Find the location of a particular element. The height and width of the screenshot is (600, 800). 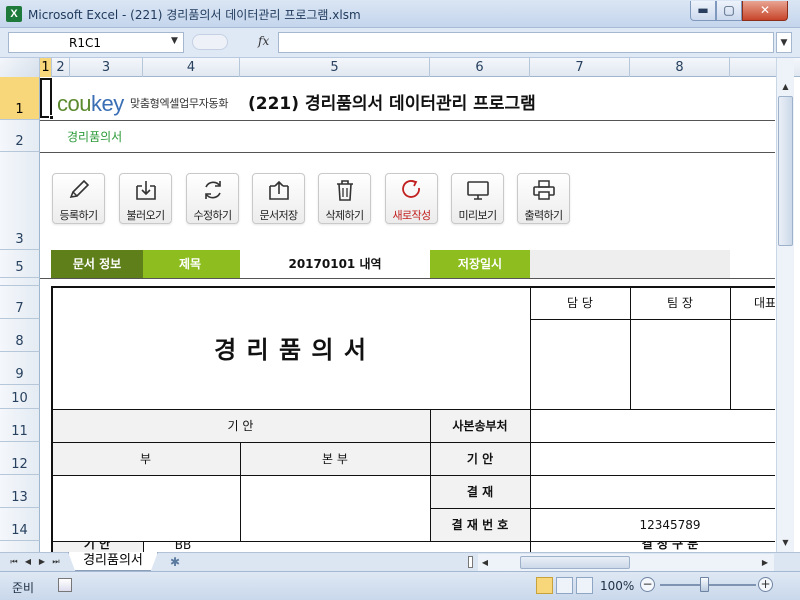

page-break-view-icon is located at coordinates (584, 585).